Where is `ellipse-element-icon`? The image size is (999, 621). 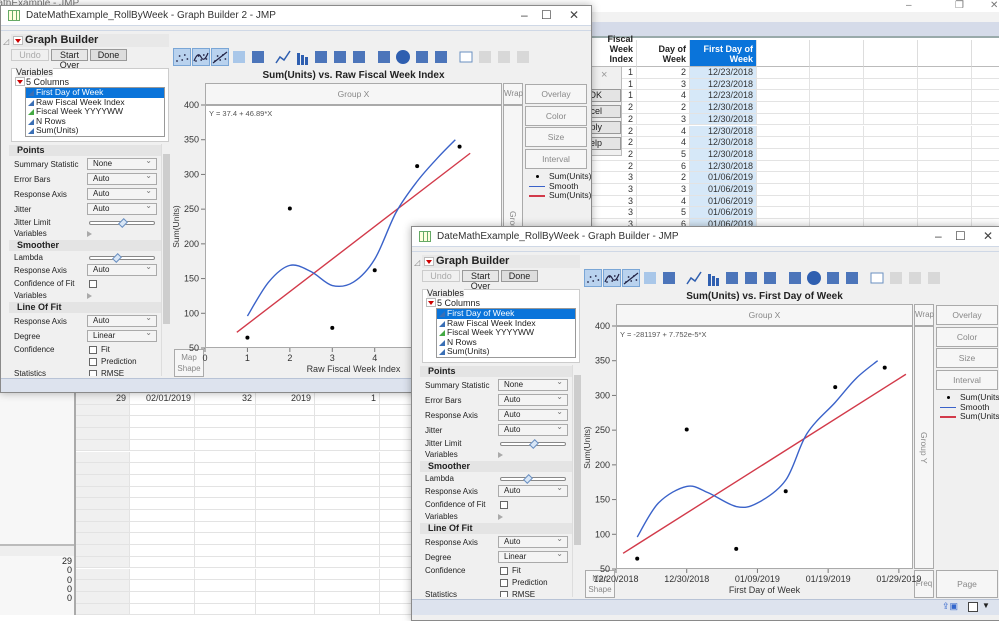
ellipse-element-icon is located at coordinates (239, 57).